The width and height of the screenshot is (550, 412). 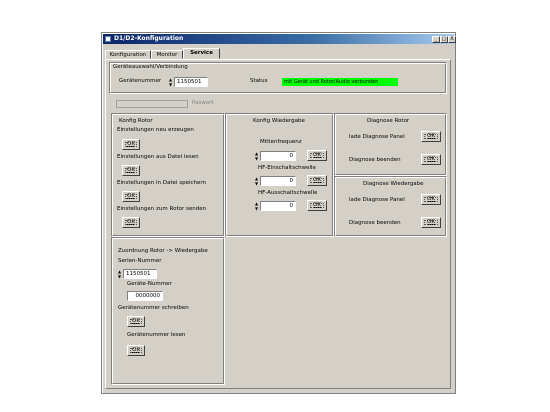 What do you see at coordinates (156, 335) in the screenshot?
I see `read-device-number-label: Gerätenummer lesen` at bounding box center [156, 335].